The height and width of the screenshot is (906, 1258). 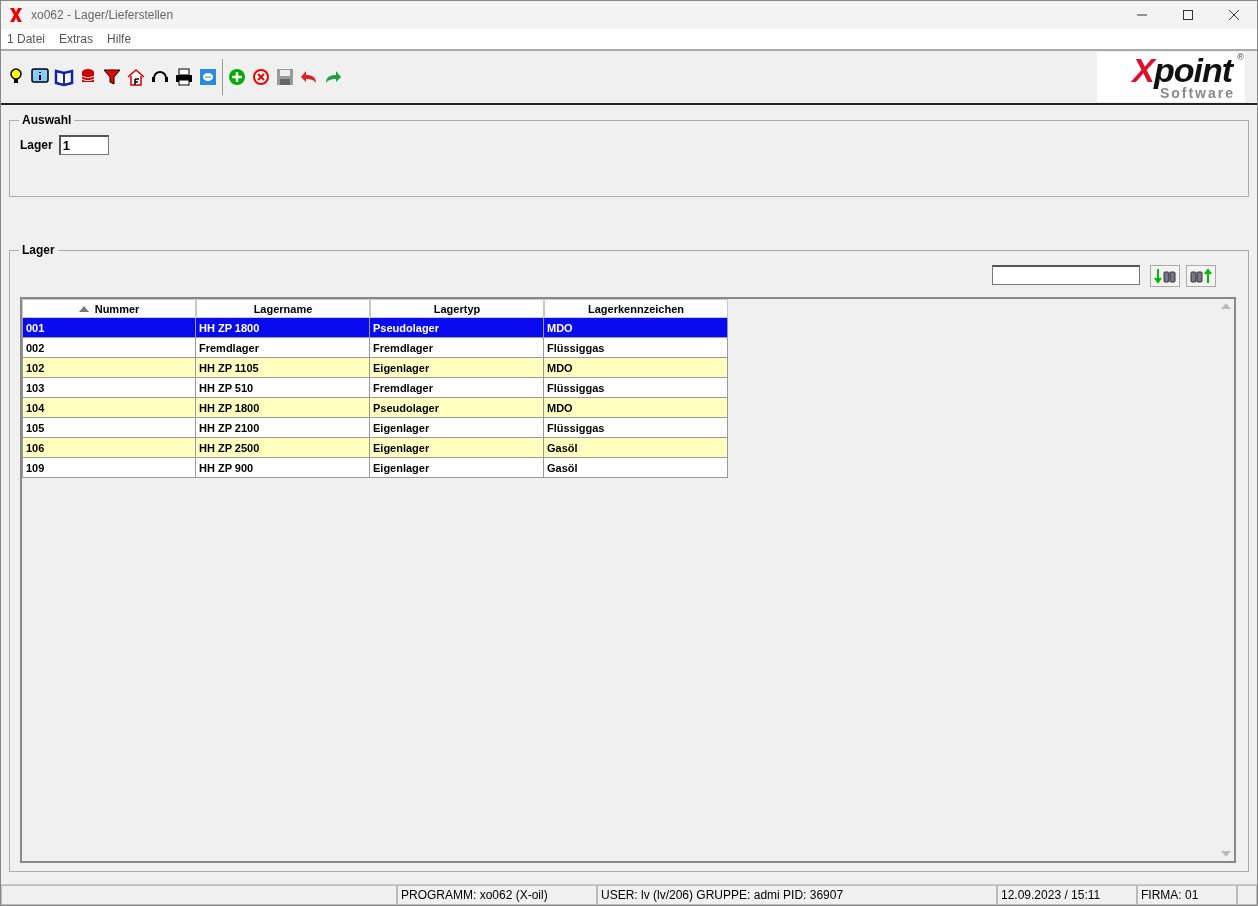 What do you see at coordinates (457, 308) in the screenshot?
I see `column-header: Lagertyp` at bounding box center [457, 308].